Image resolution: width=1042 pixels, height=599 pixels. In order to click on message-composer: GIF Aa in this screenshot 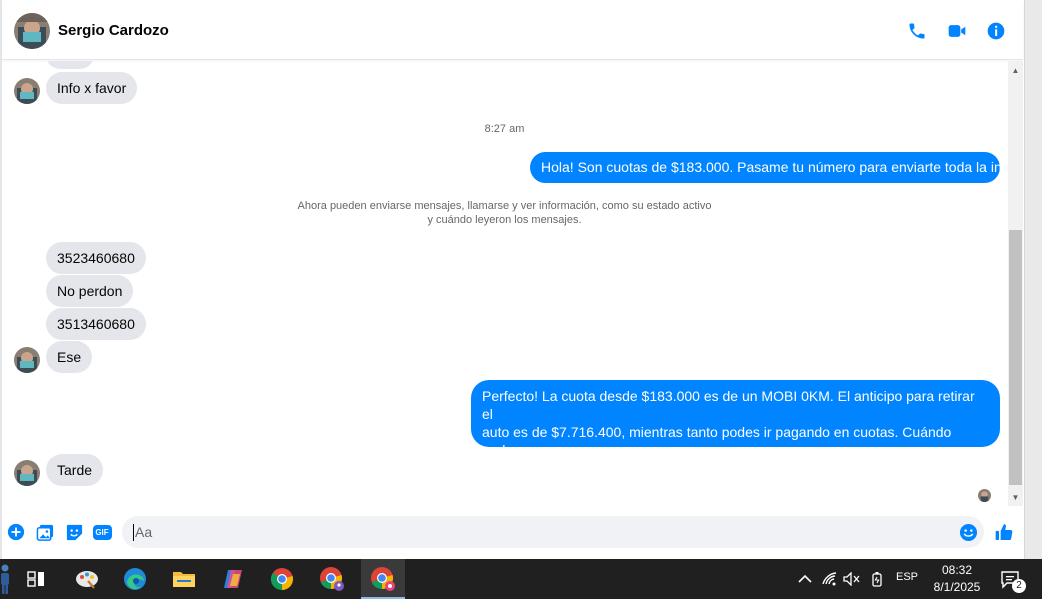, I will do `click(512, 532)`.